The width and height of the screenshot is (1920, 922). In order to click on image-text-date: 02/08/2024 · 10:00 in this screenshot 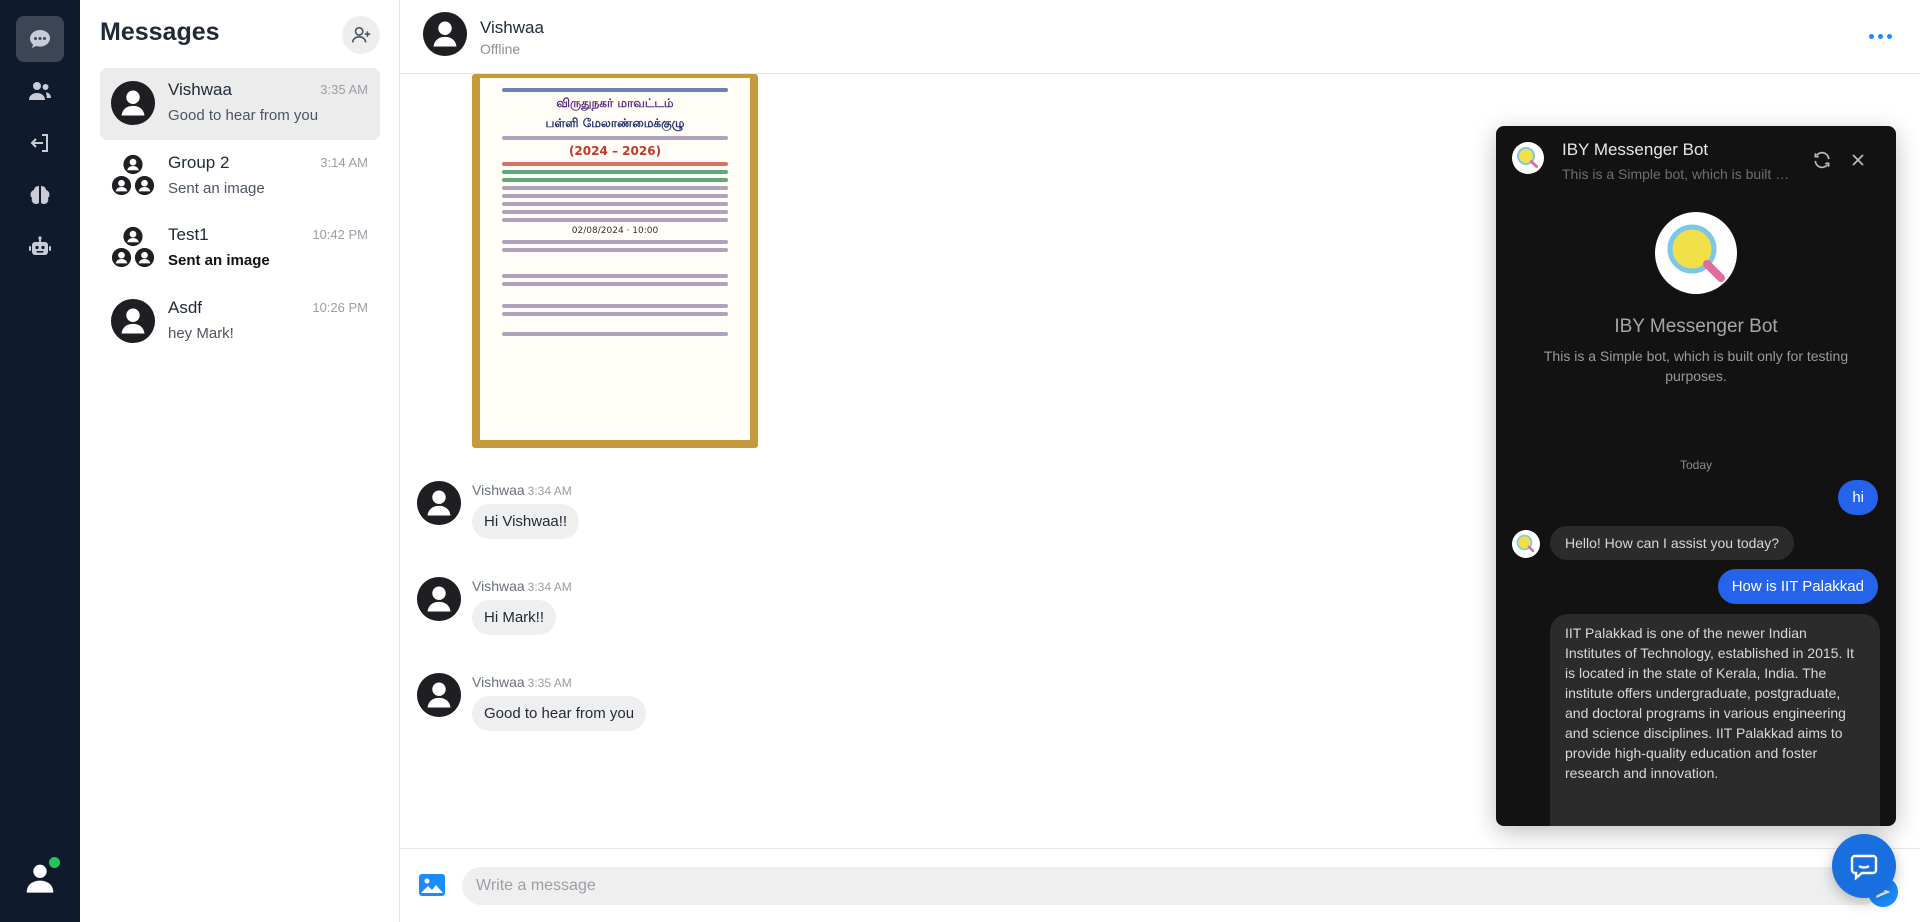, I will do `click(615, 231)`.